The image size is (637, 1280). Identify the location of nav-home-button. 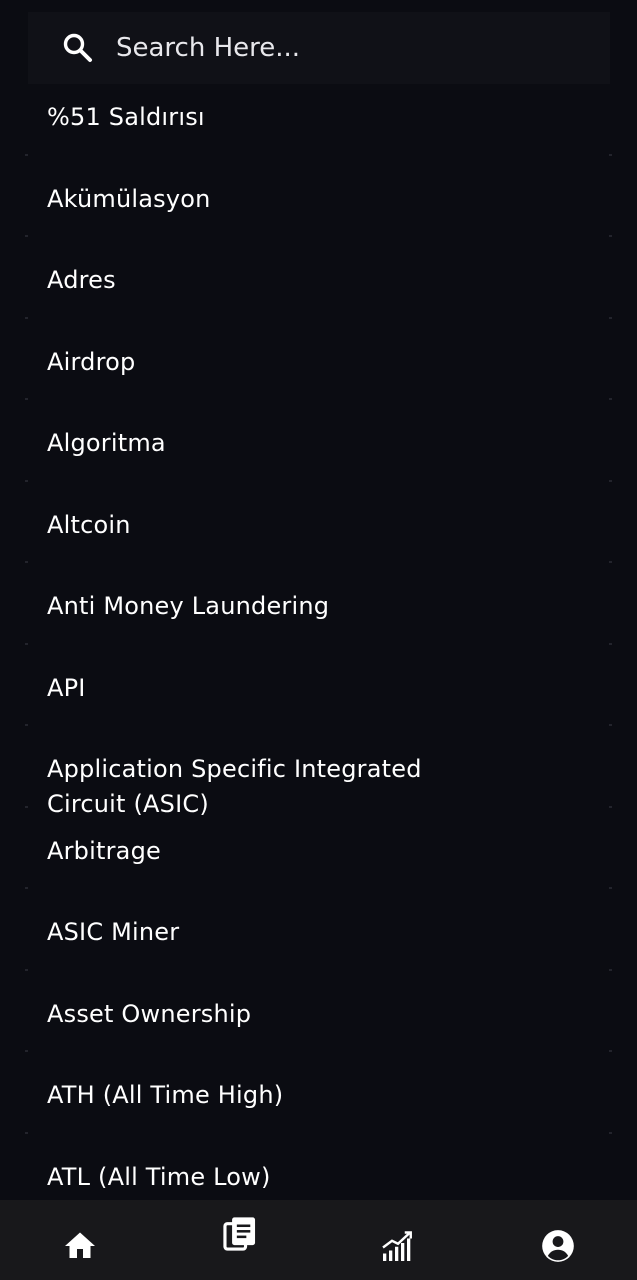
(80, 1246).